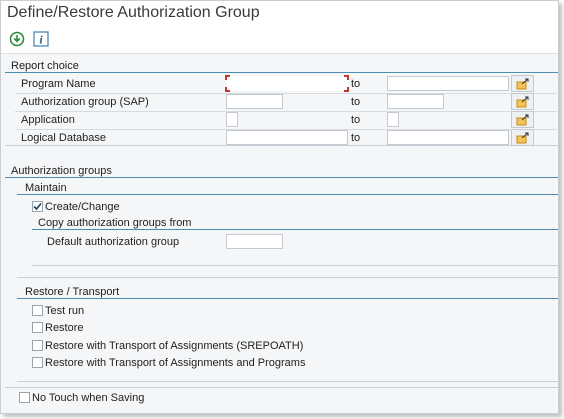 The image size is (564, 419). I want to click on program-name-label: Program Name, so click(58, 84).